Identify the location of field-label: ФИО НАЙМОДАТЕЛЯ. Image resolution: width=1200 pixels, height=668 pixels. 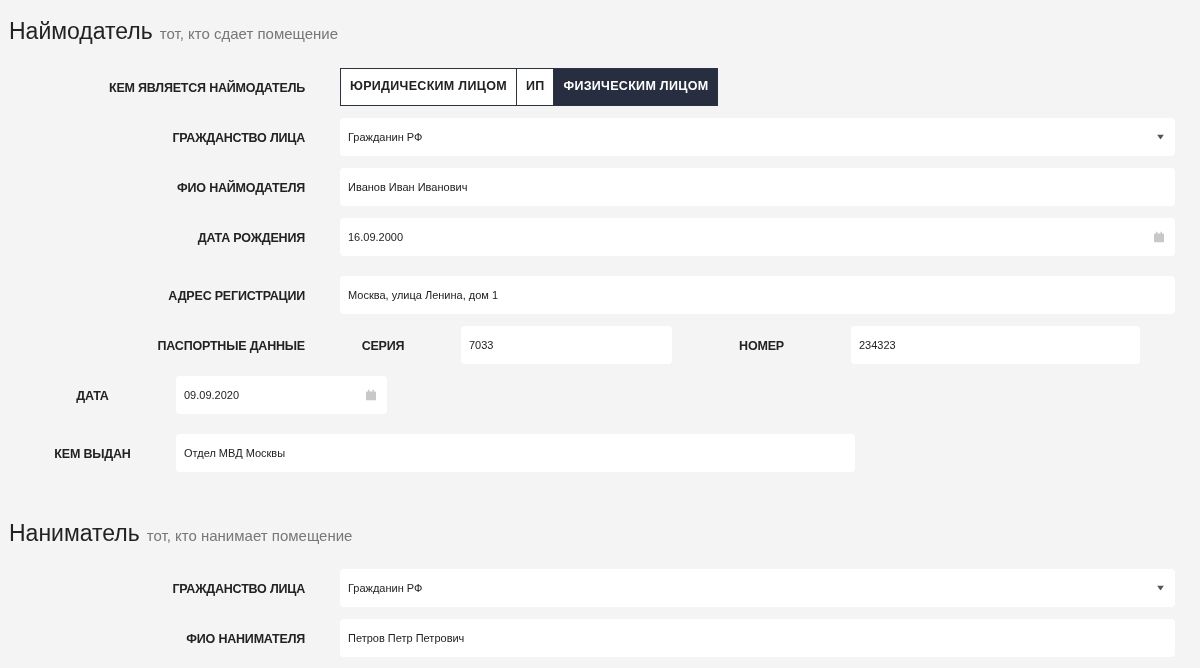
(241, 187).